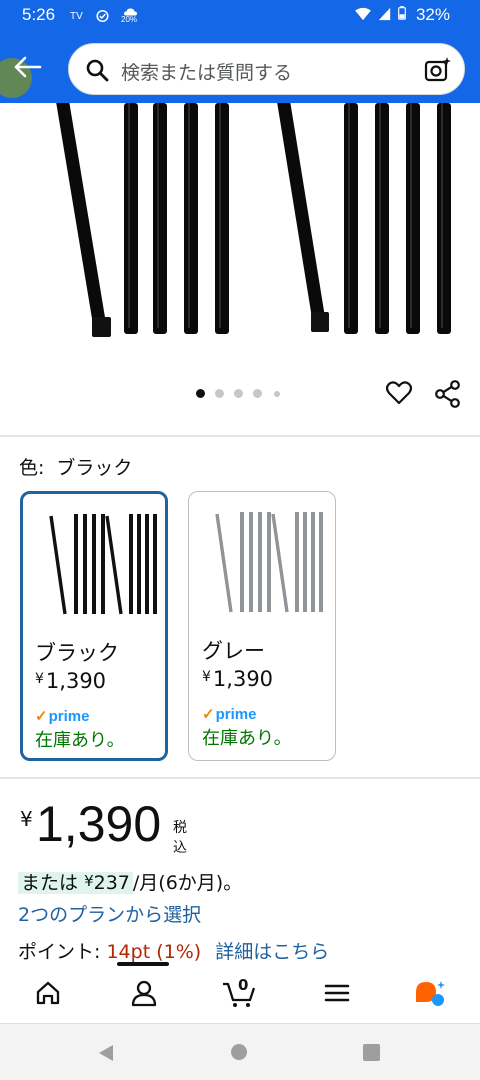  I want to click on installment-amount: 237, so click(111, 883).